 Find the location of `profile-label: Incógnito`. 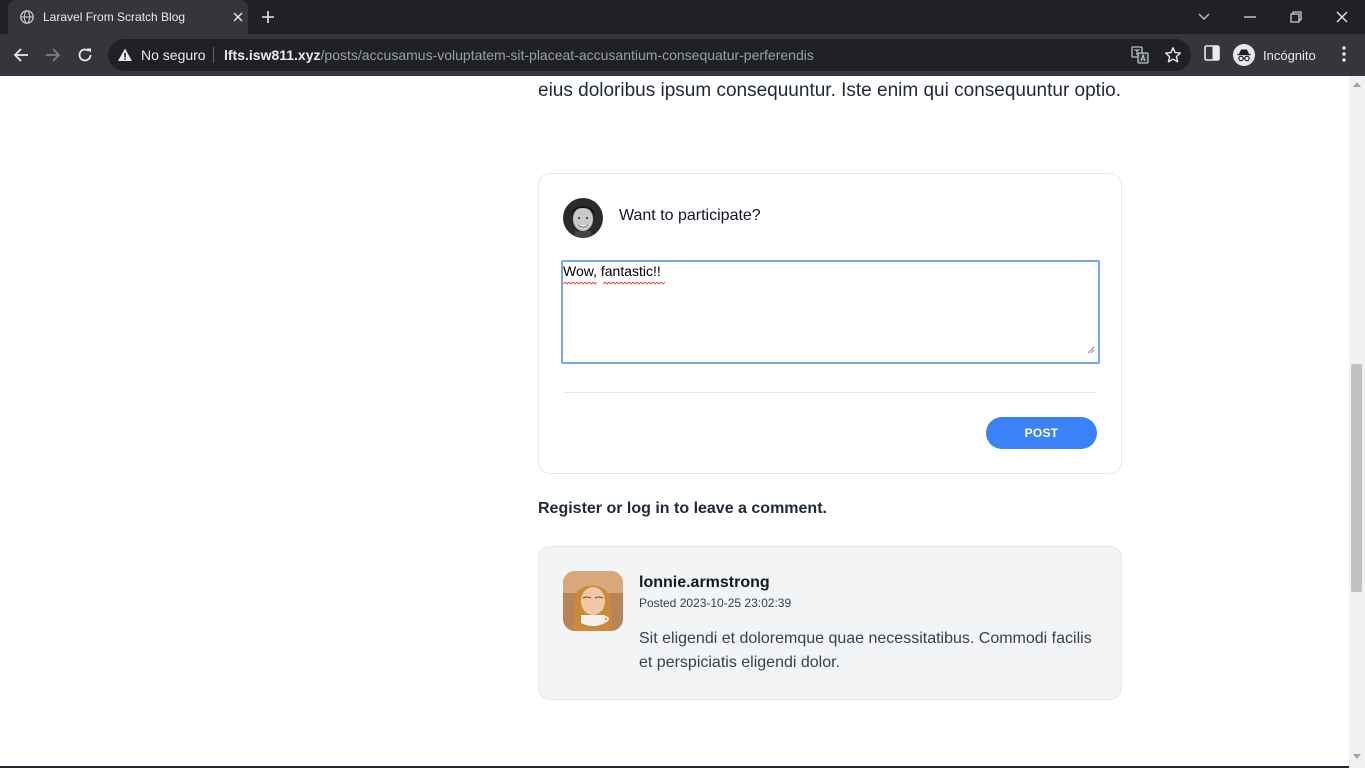

profile-label: Incógnito is located at coordinates (1289, 55).